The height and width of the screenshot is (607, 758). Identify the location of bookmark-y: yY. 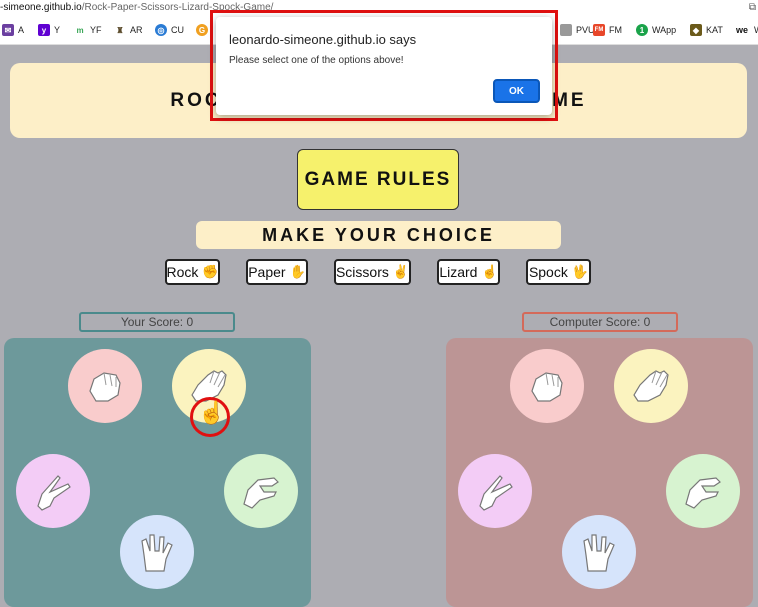
(49, 30).